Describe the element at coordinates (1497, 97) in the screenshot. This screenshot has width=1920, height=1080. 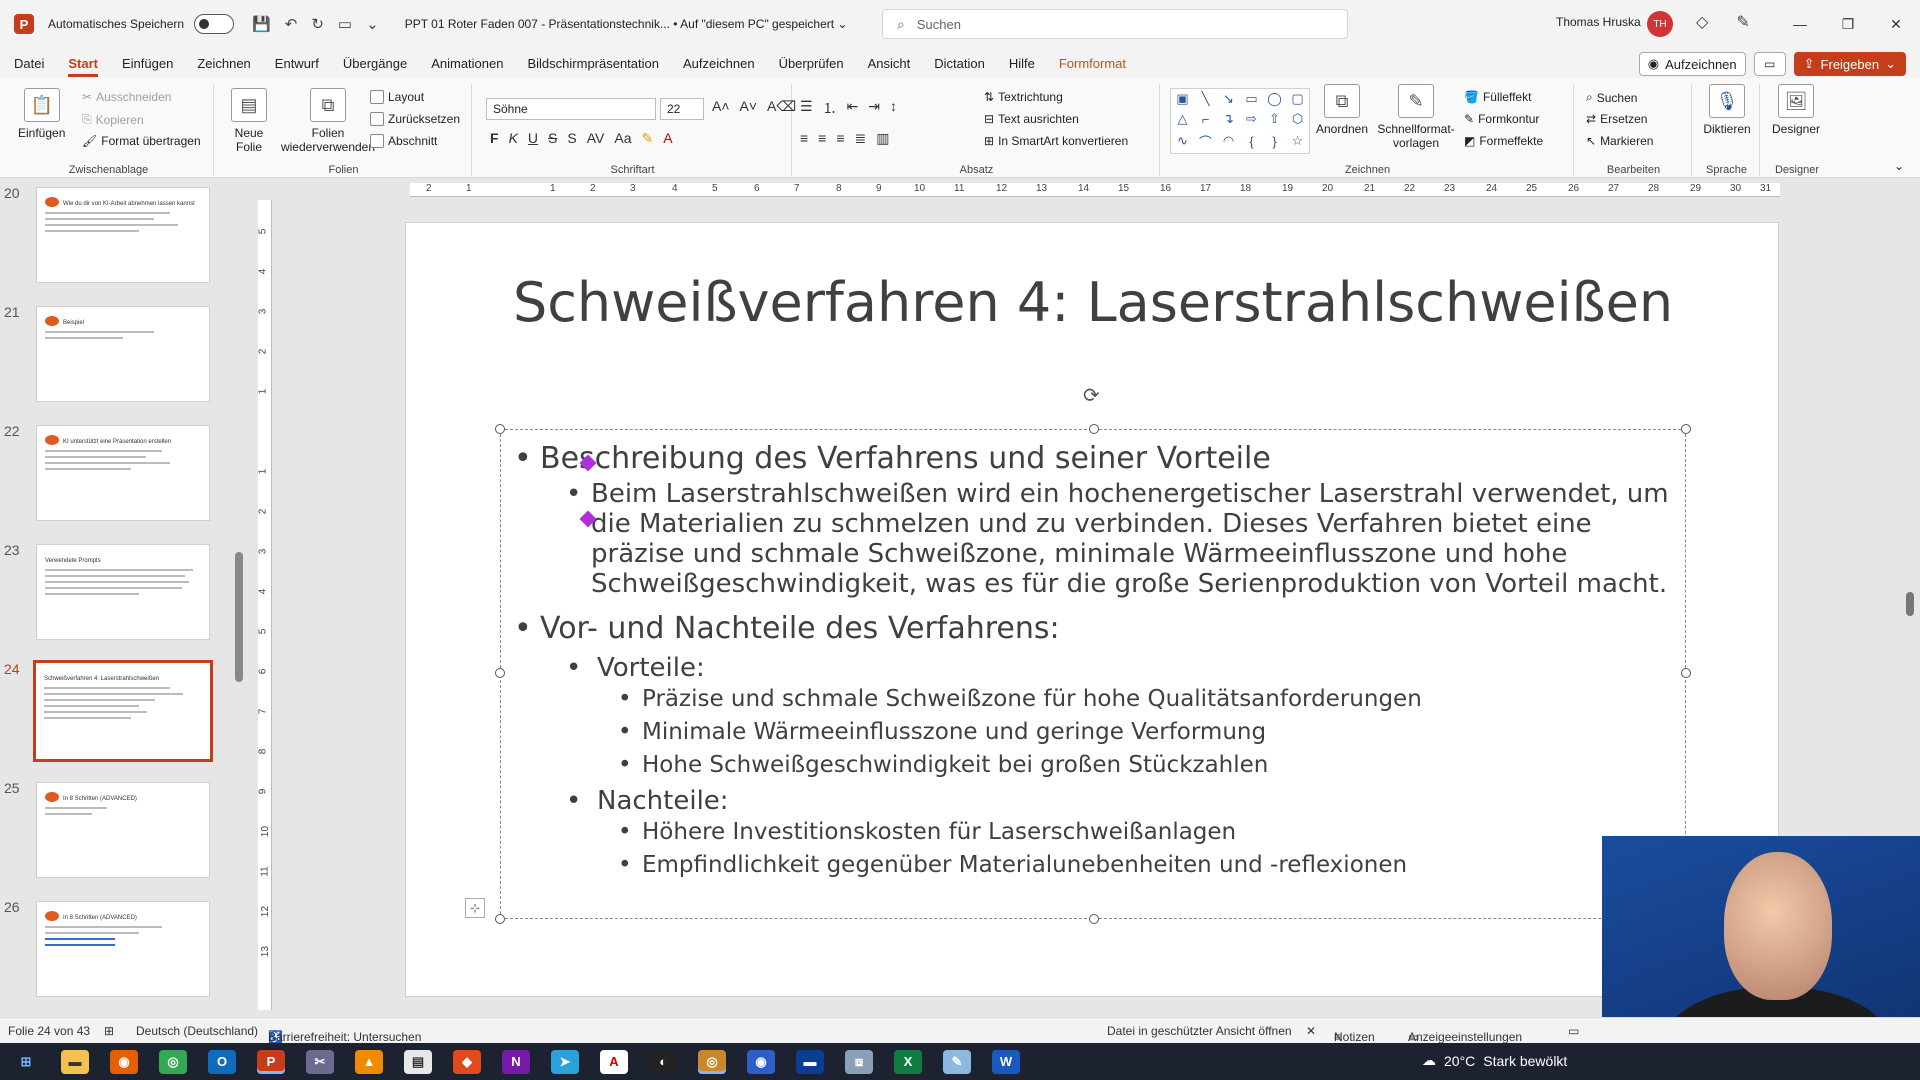
I see `shape-fill-button: 🪣 Fülleffekt` at that location.